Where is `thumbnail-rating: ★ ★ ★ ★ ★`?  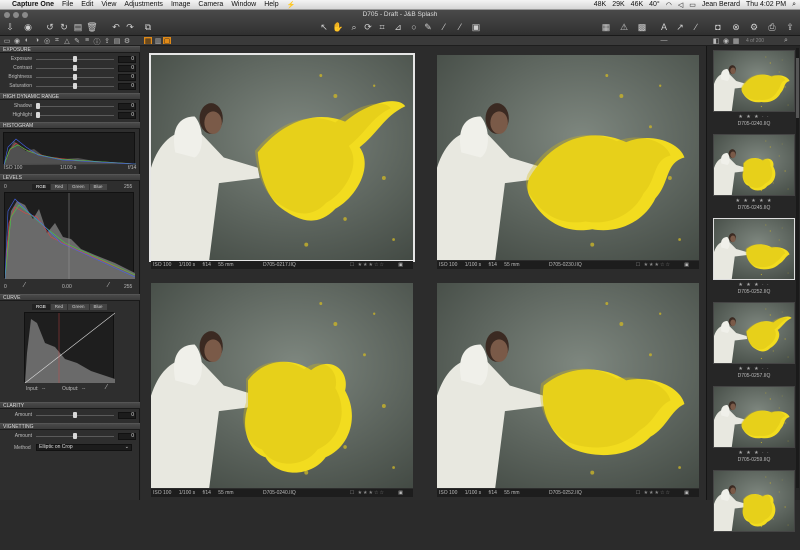 thumbnail-rating: ★ ★ ★ ★ ★ is located at coordinates (754, 201).